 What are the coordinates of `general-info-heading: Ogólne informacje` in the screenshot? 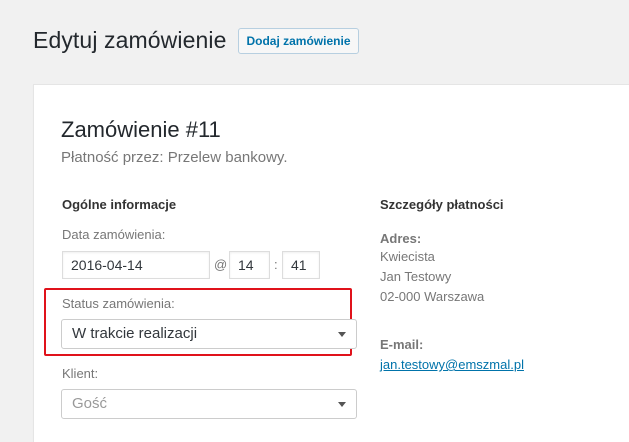 It's located at (119, 204).